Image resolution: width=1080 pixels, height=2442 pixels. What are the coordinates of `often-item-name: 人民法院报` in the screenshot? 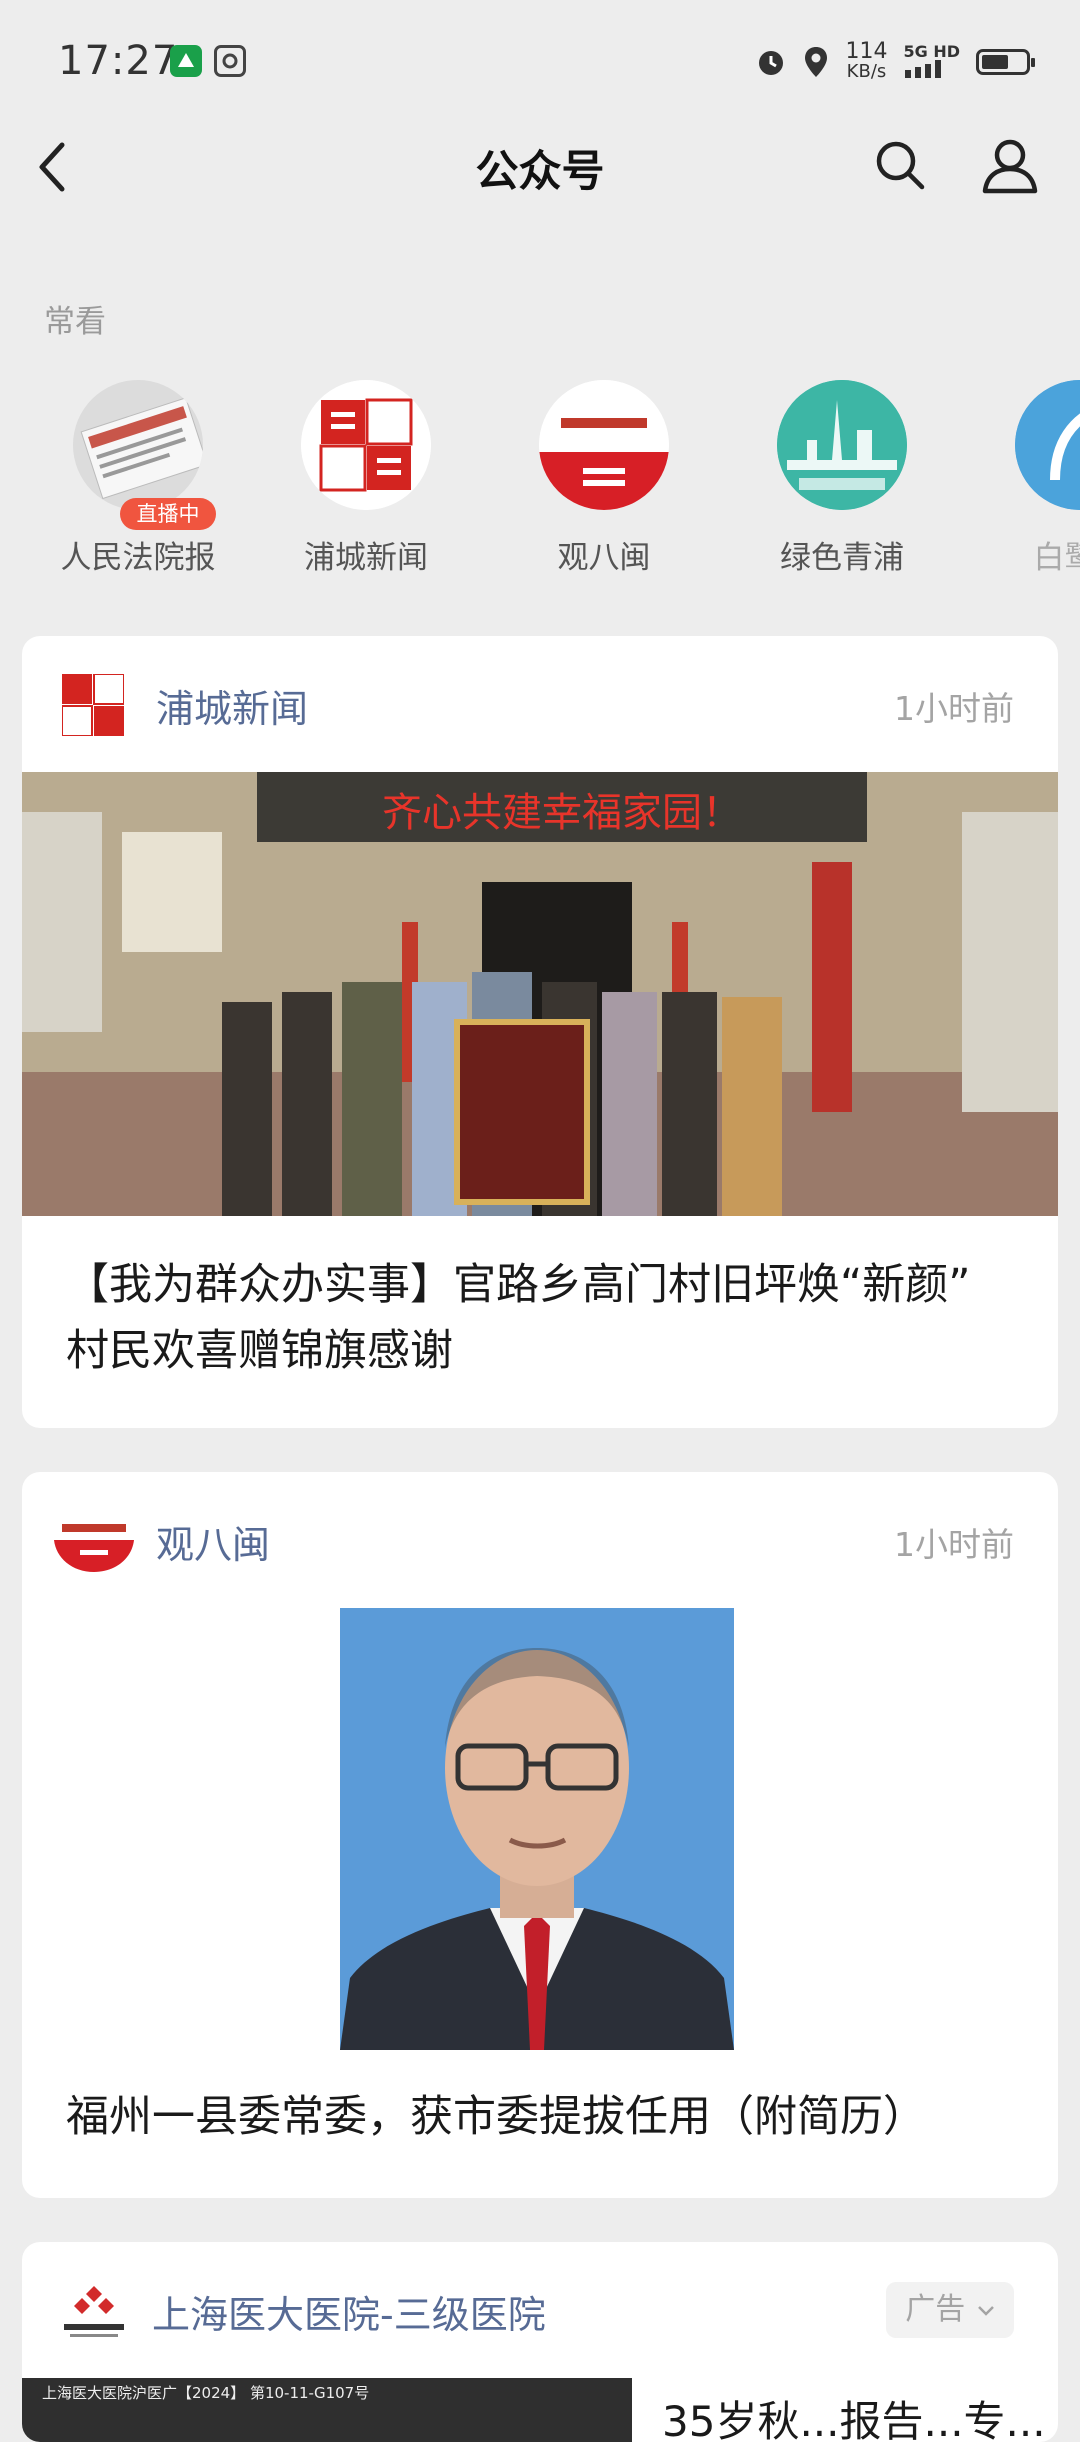 It's located at (138, 558).